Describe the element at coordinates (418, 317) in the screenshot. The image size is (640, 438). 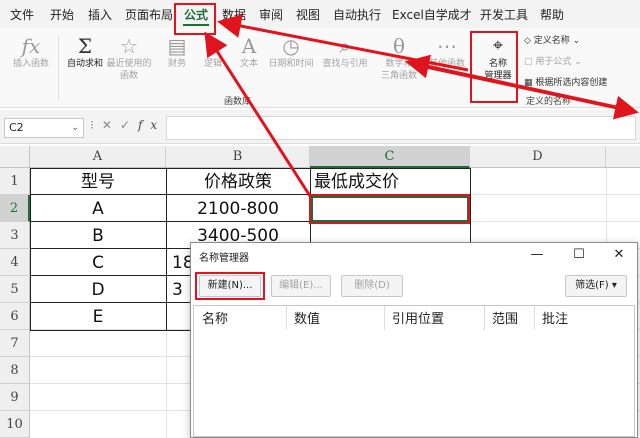
I see `list-header-refers-to: 引用位置` at that location.